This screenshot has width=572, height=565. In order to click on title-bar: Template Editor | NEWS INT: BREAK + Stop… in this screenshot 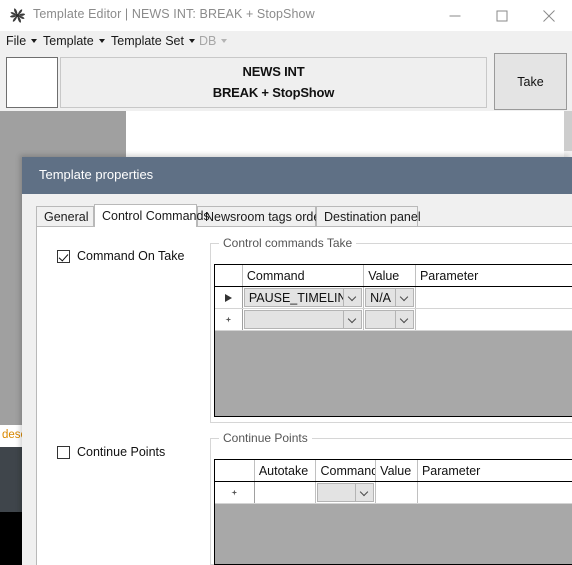, I will do `click(286, 16)`.